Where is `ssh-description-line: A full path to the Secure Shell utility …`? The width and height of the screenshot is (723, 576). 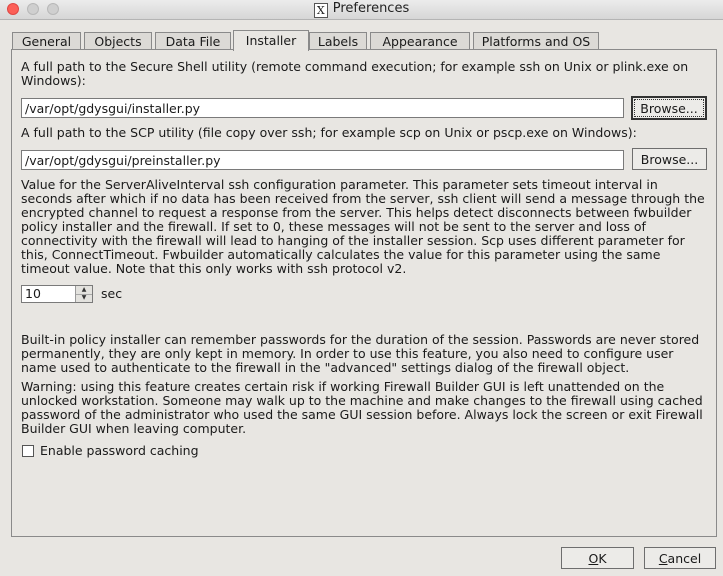 ssh-description-line: A full path to the Secure Shell utility … is located at coordinates (355, 66).